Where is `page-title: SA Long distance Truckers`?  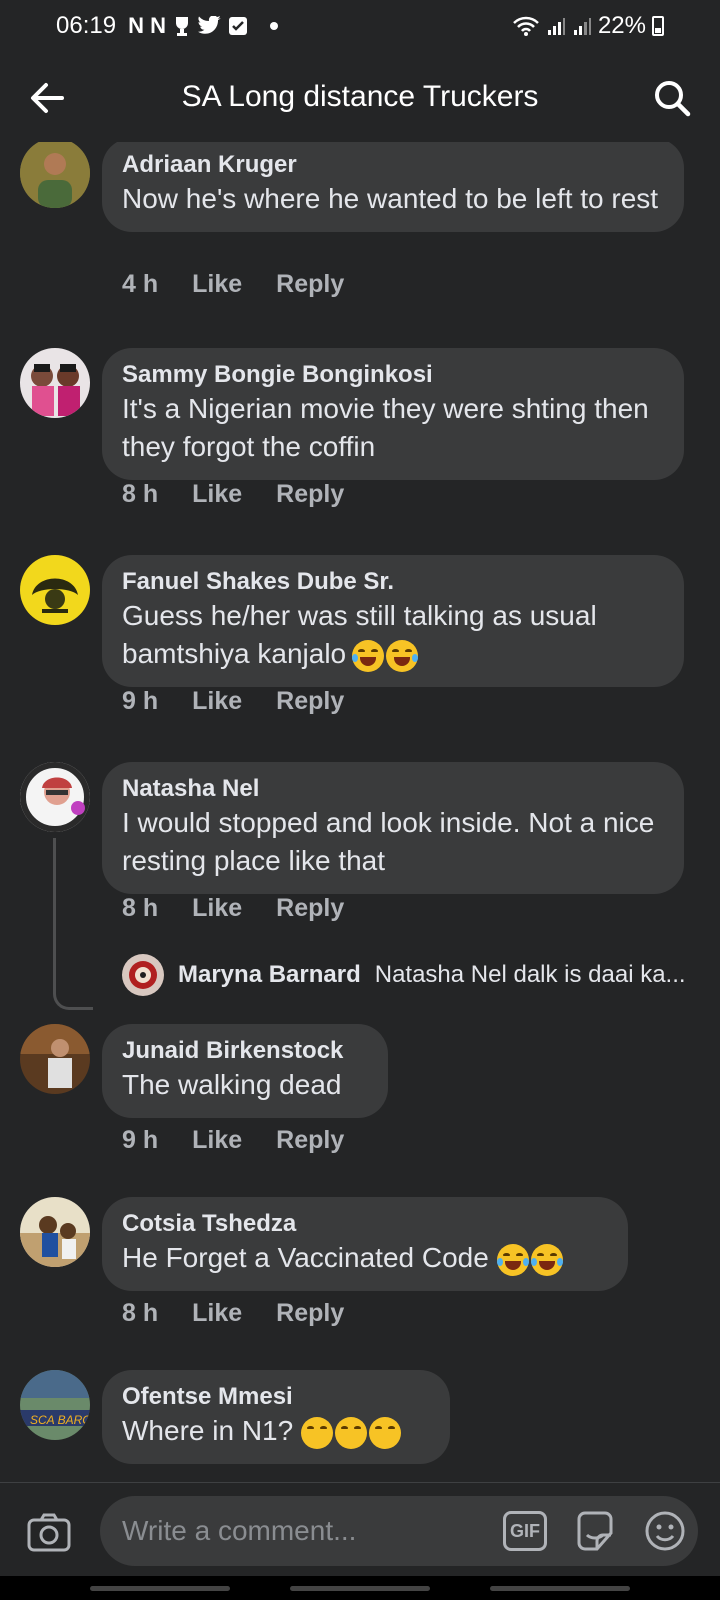
page-title: SA Long distance Truckers is located at coordinates (360, 96).